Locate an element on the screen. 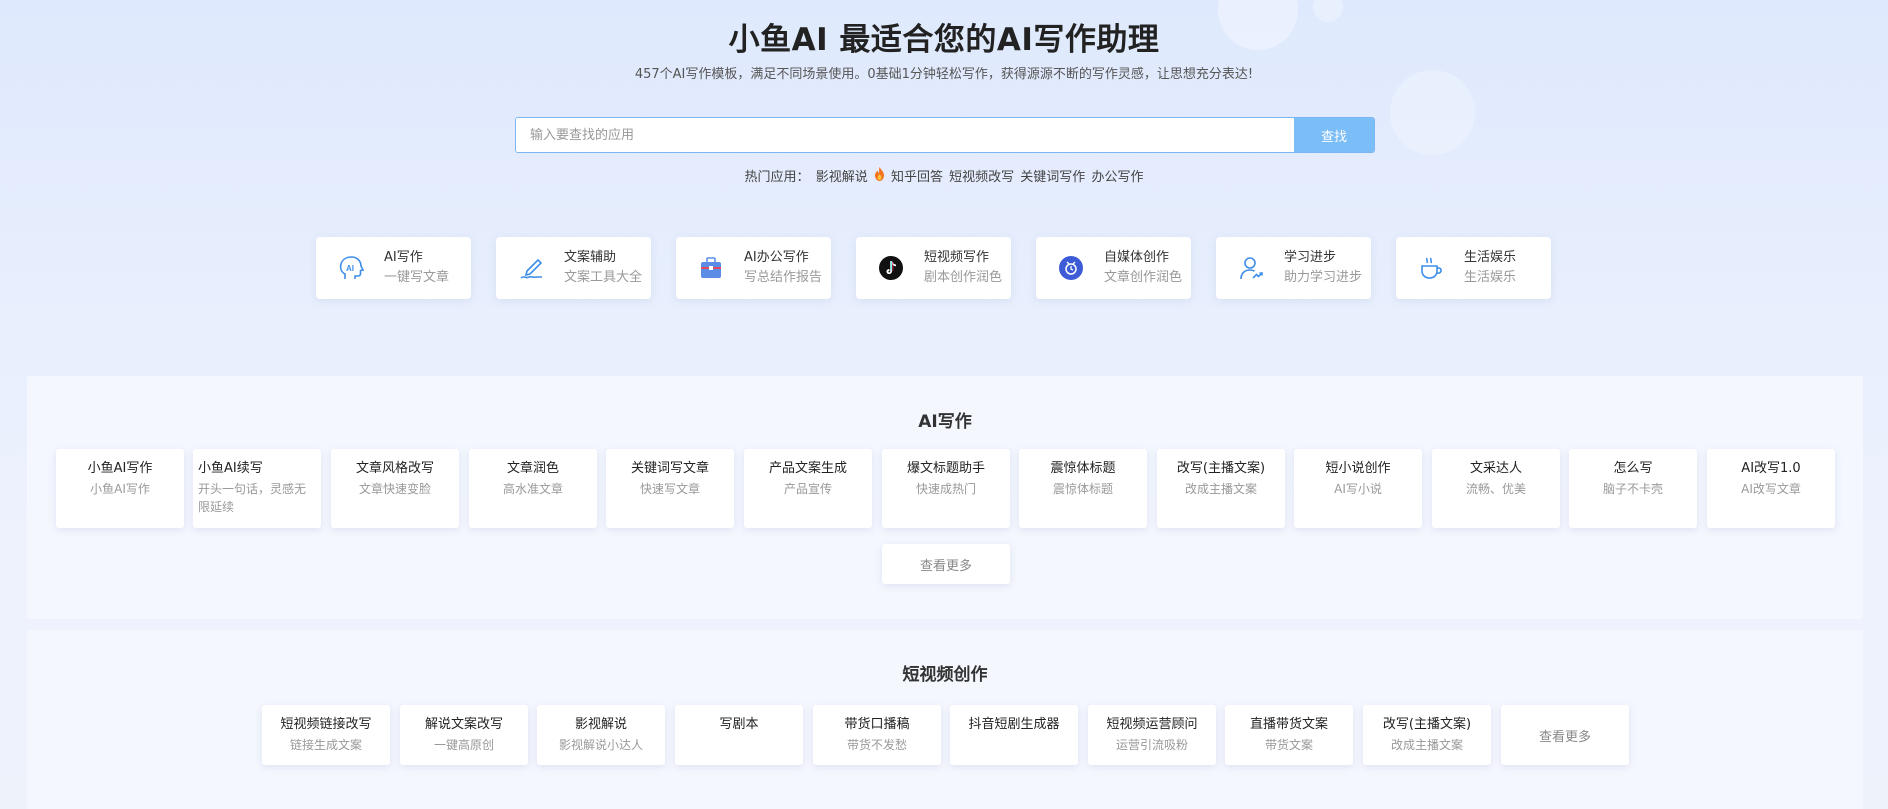 The image size is (1888, 809). tool-desc: 运营引流吸粉 is located at coordinates (1151, 745).